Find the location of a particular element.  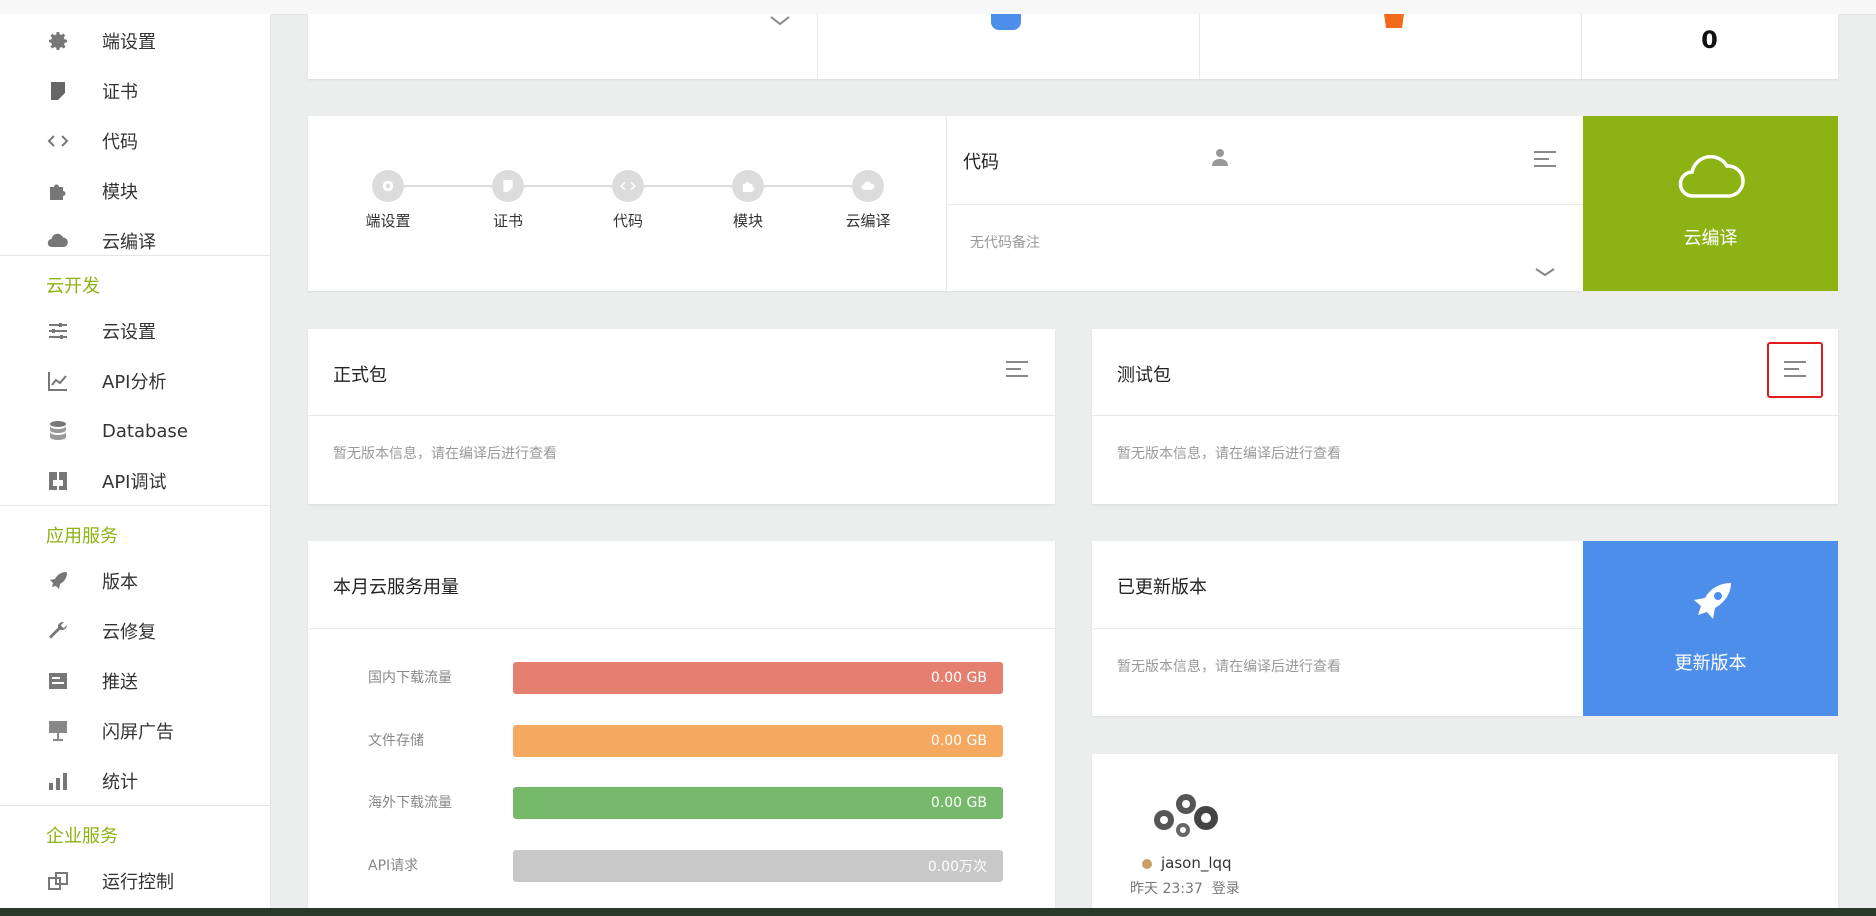

update-version-button: 更新版本 is located at coordinates (1710, 628).